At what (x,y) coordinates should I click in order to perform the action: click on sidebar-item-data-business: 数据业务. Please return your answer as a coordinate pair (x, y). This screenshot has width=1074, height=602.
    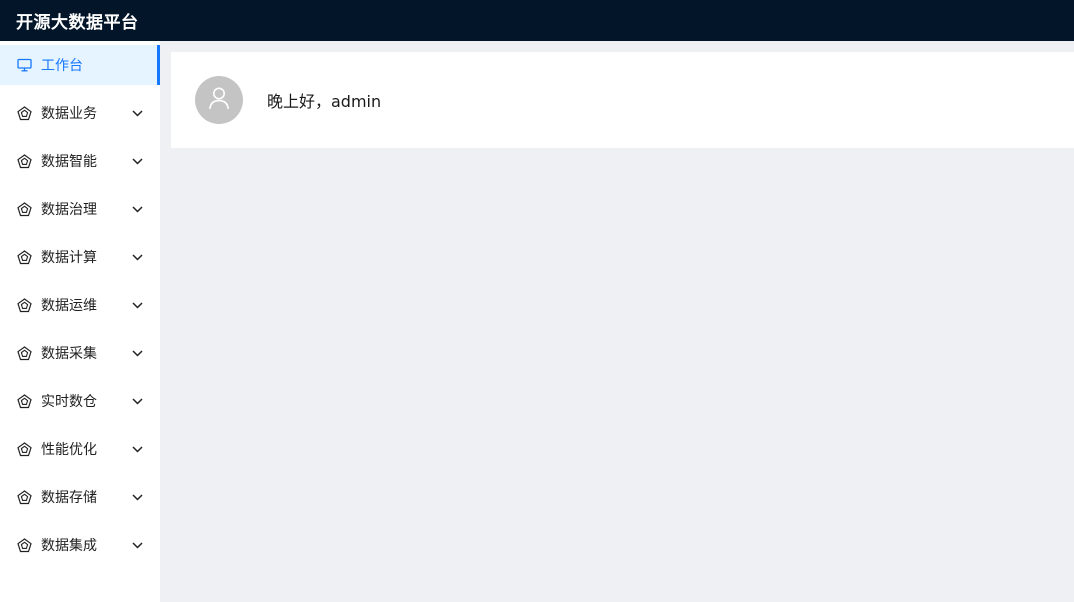
    Looking at the image, I should click on (80, 113).